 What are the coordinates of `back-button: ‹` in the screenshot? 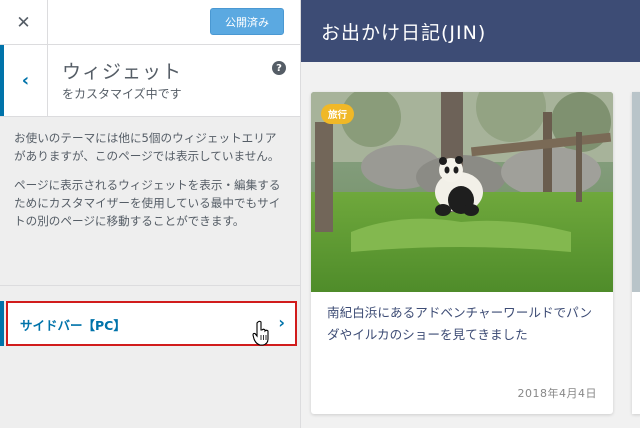 It's located at (24, 80).